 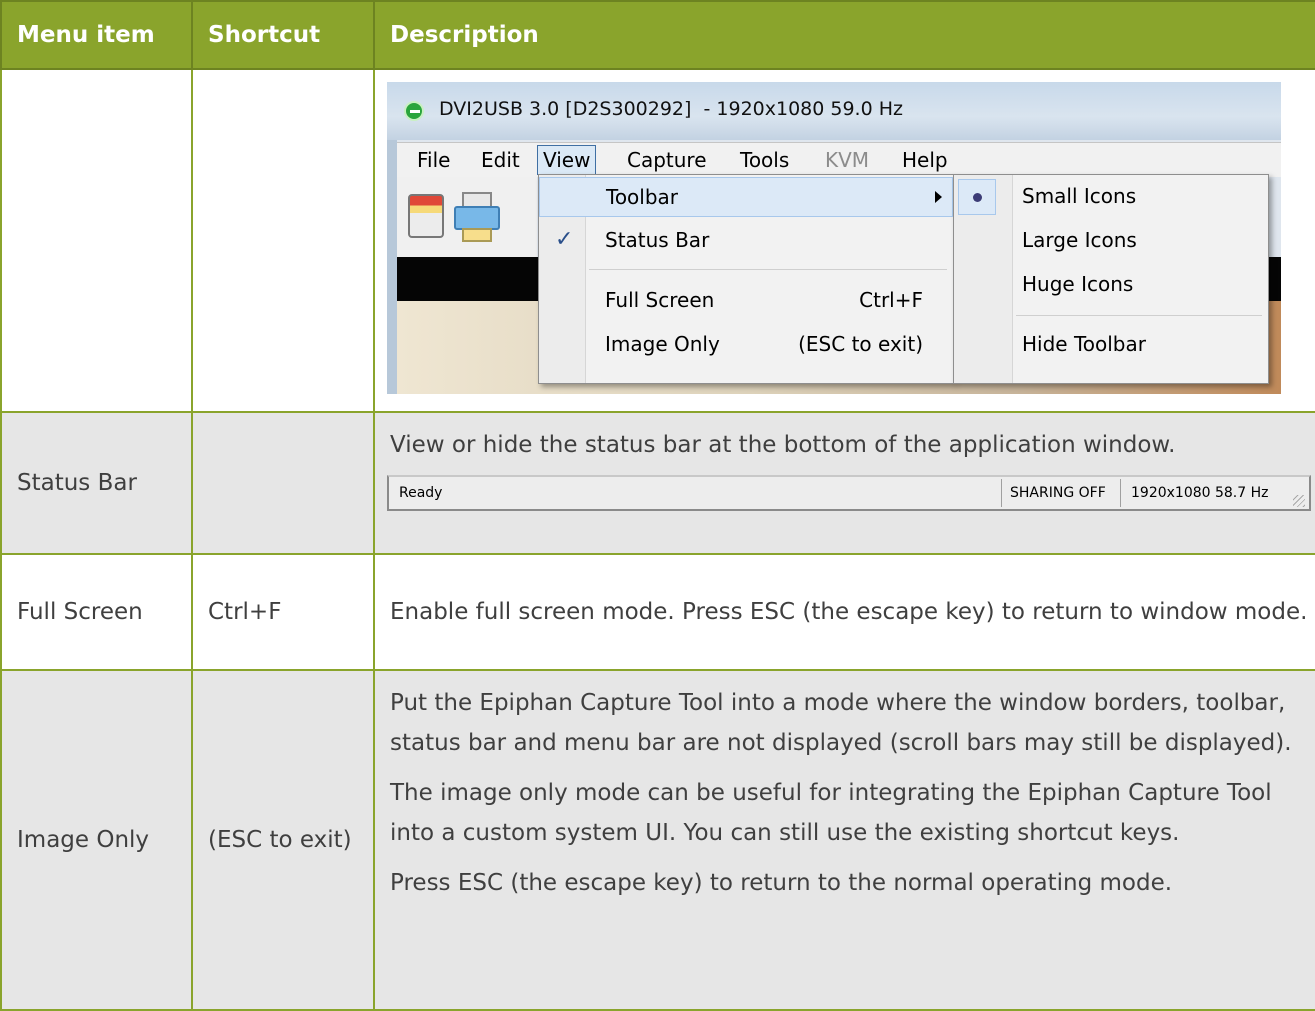 I want to click on save-icon, so click(x=426, y=216).